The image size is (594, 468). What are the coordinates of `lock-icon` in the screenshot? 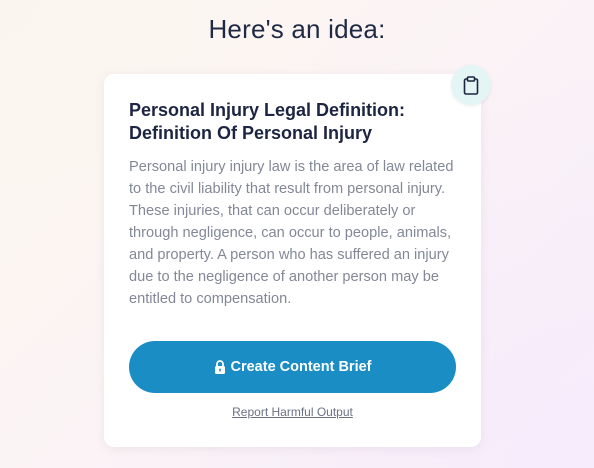 It's located at (220, 367).